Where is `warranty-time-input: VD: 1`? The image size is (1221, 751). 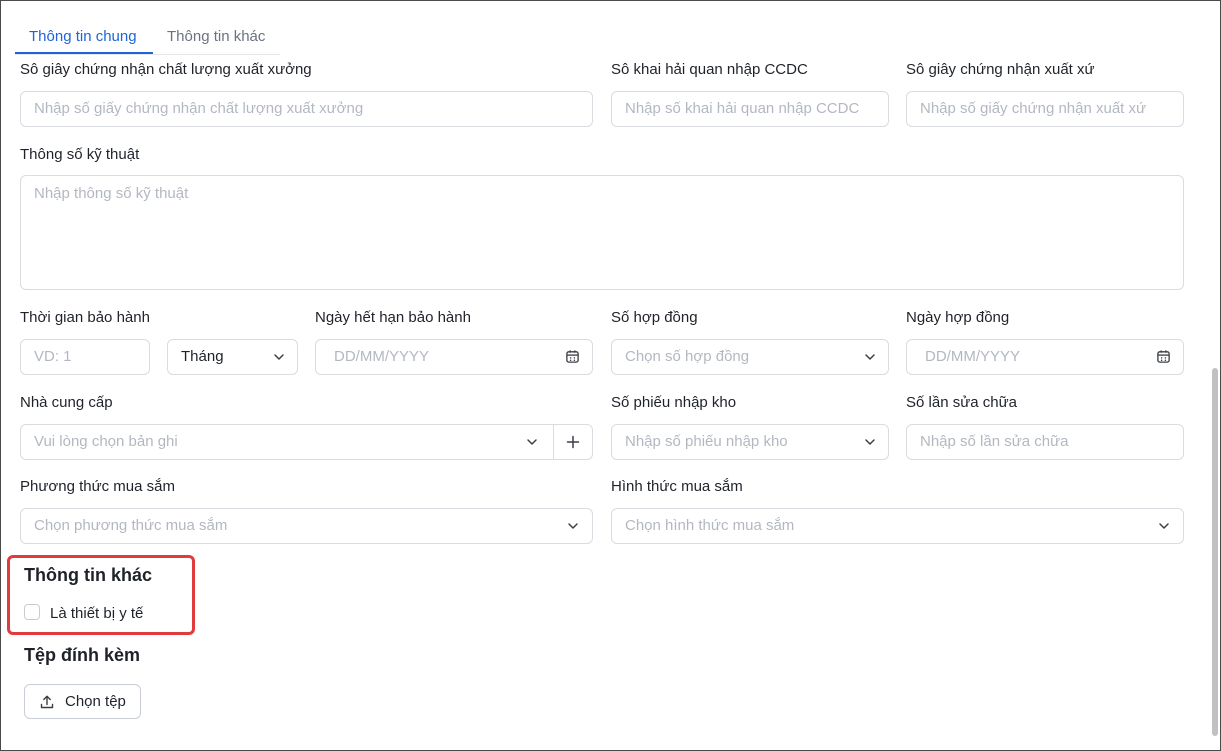
warranty-time-input: VD: 1 is located at coordinates (85, 357).